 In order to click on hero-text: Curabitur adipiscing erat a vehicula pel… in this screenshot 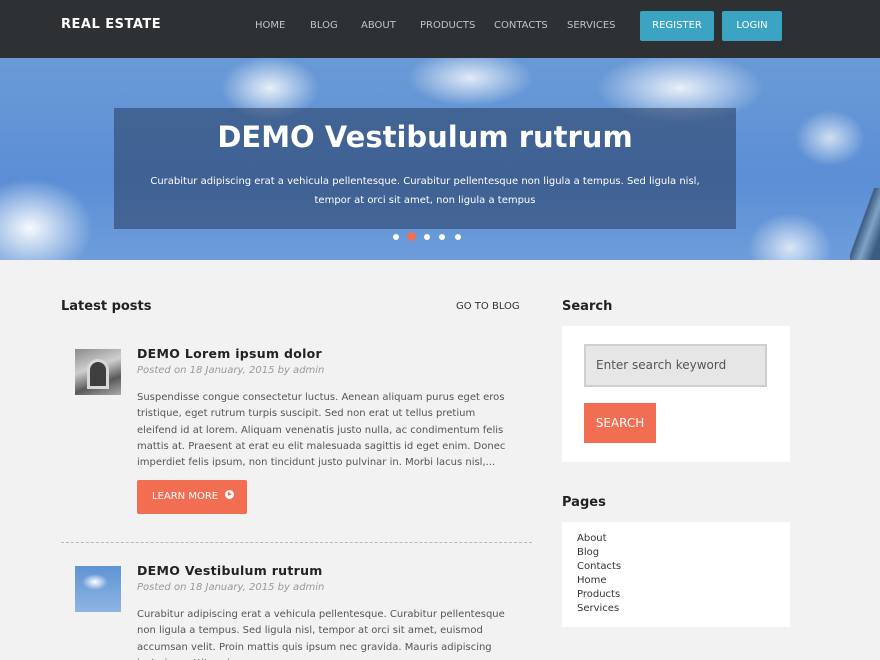, I will do `click(425, 191)`.